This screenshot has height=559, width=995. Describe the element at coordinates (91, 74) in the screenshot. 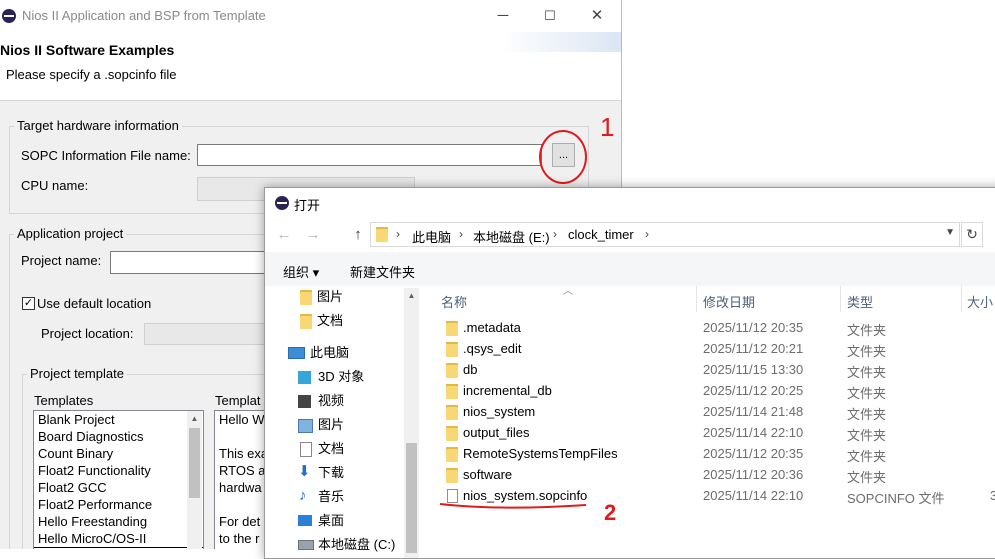

I see `page-subtitle: Please specify a .sopcinfo file` at that location.